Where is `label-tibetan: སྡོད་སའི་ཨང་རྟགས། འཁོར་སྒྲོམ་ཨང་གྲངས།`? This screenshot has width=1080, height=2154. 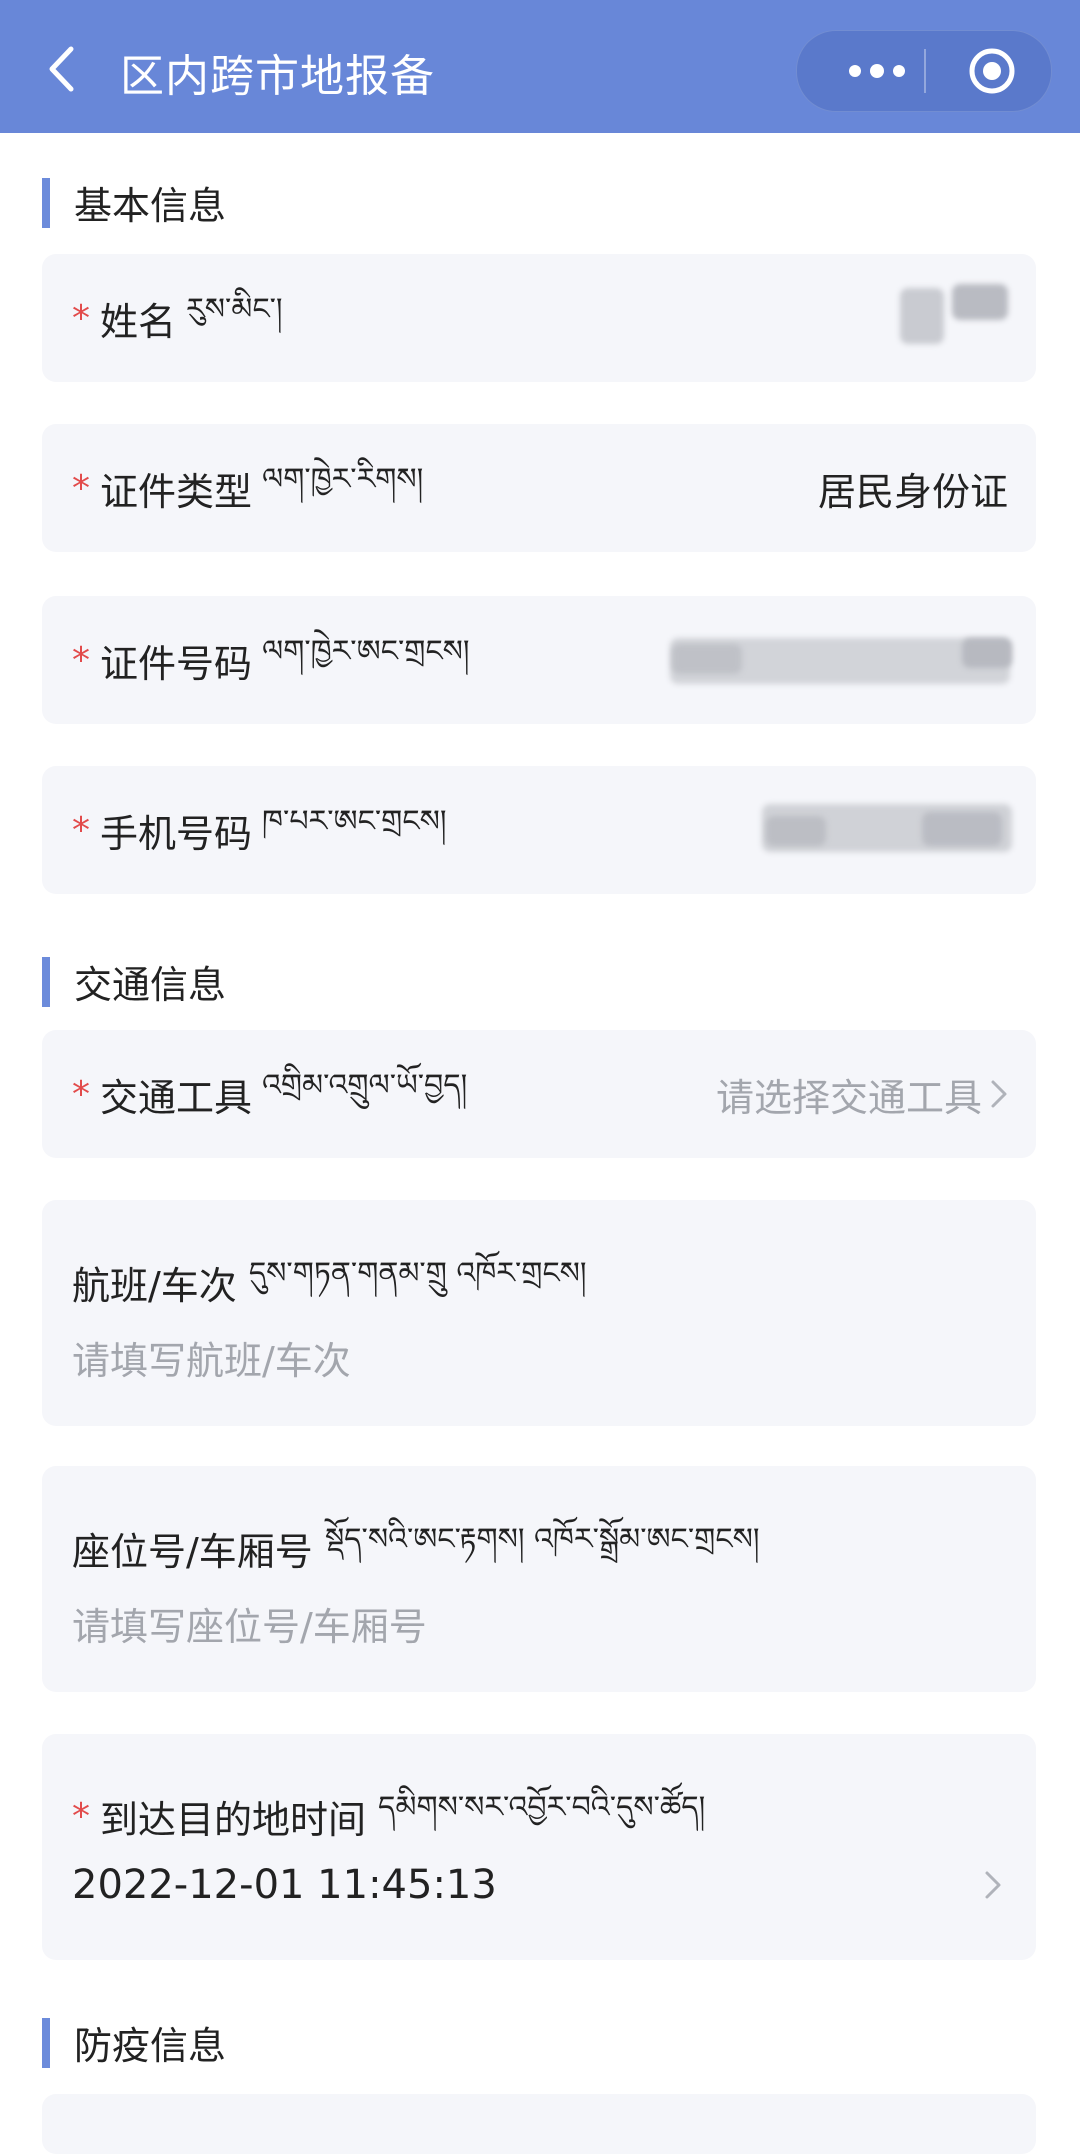 label-tibetan: སྡོད་སའི་ཨང་རྟགས། འཁོར་སྒྲོམ་ཨང་གྲངས། is located at coordinates (542, 1539).